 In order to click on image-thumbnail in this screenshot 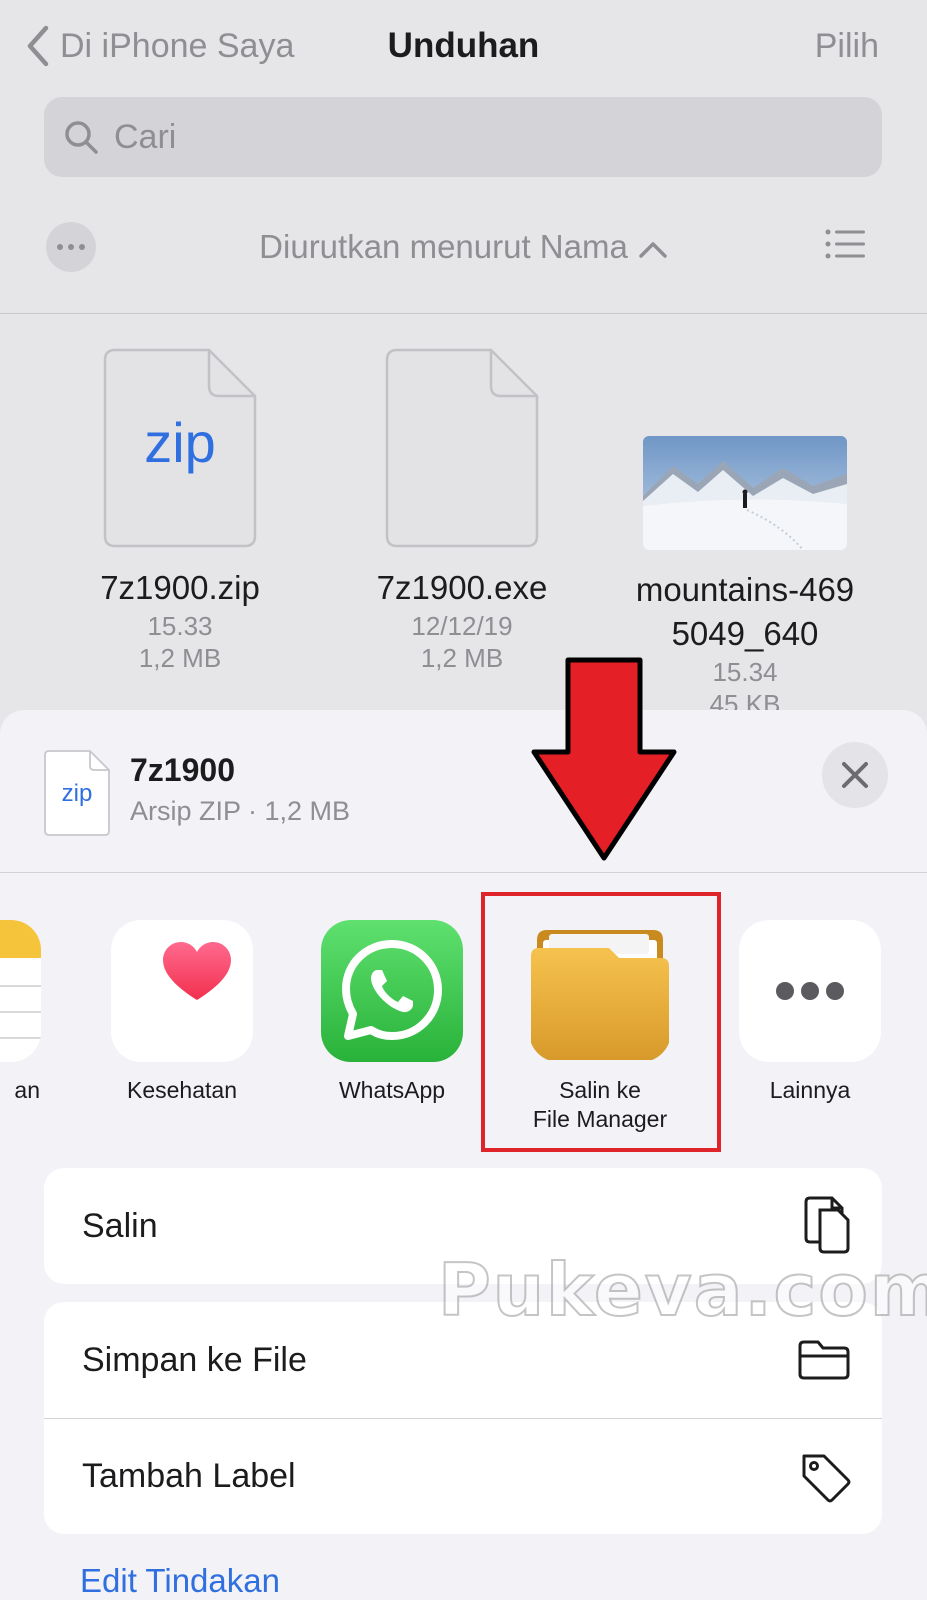, I will do `click(745, 493)`.